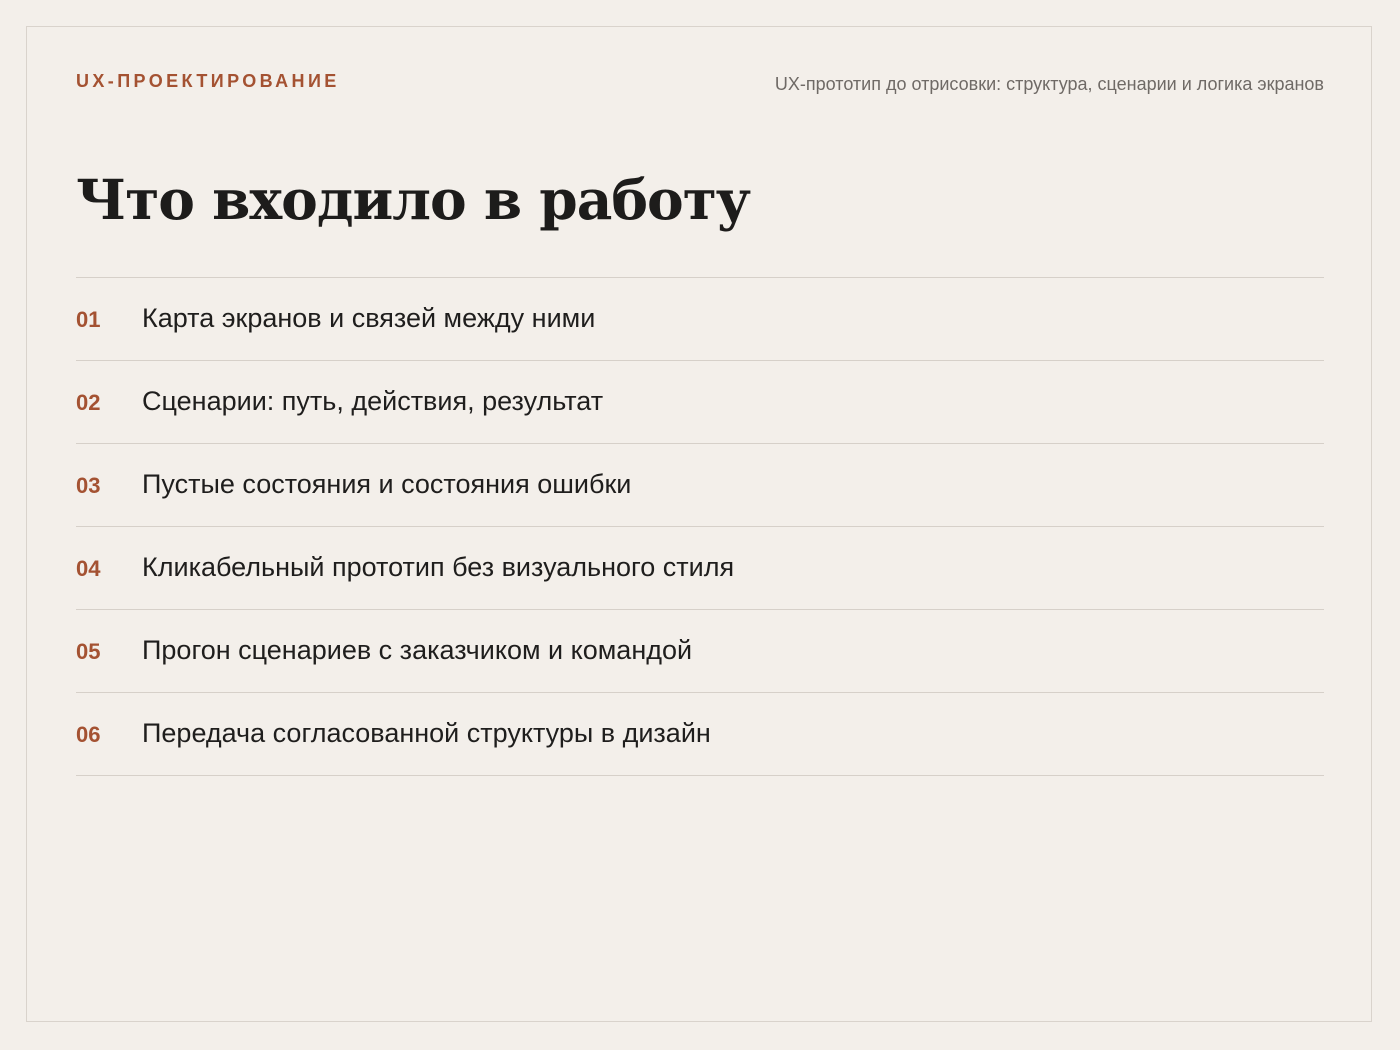 The width and height of the screenshot is (1400, 1050). I want to click on item-text: Карта экранов и связей между ними, so click(369, 317).